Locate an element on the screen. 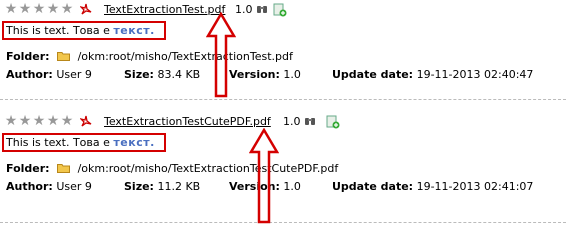  update-date-field: Update date: 19-11-2013 02:41:07 is located at coordinates (432, 186).